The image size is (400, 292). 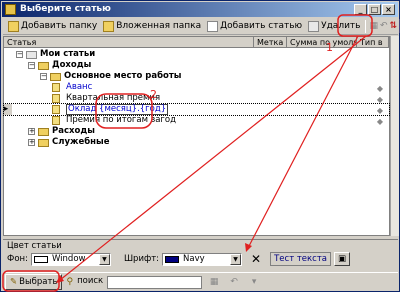 I want to click on column-header-tag: Метка, so click(x=270, y=42).